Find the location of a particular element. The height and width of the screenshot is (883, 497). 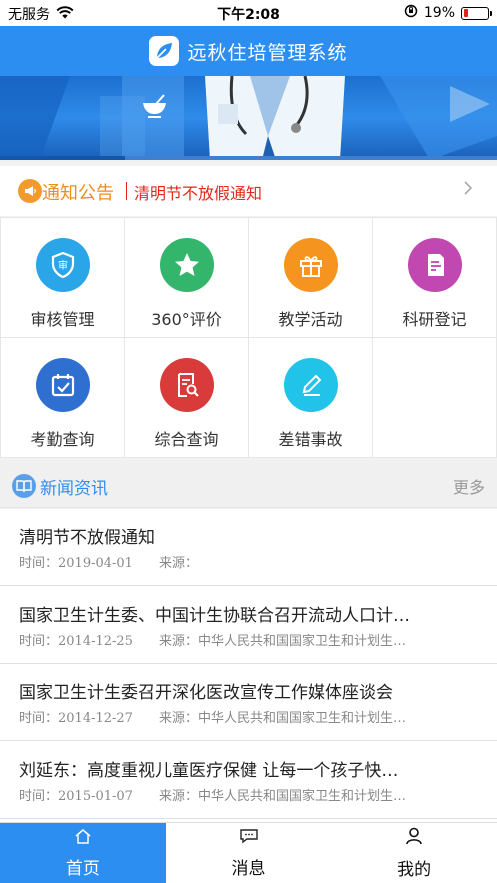

grid-item-attendance: 考勤查询 is located at coordinates (62, 397).